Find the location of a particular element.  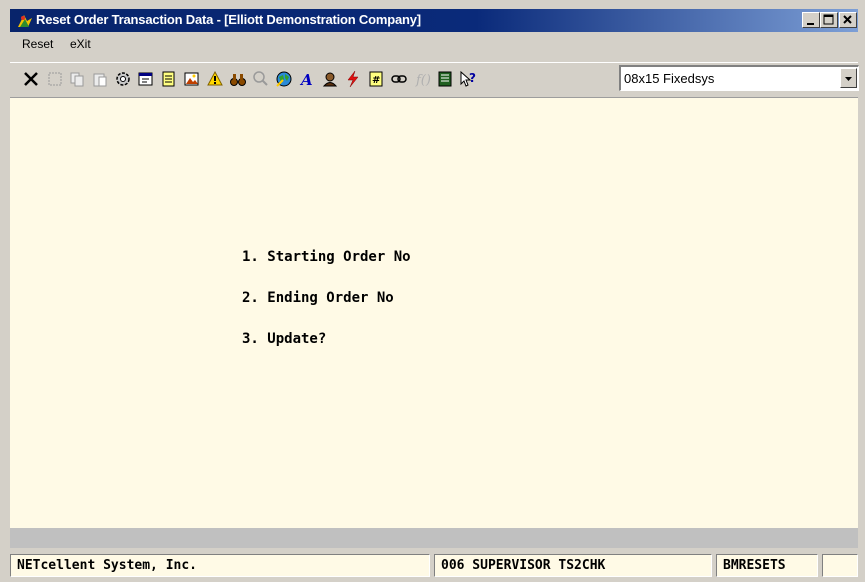

help-pointer-icon: ? is located at coordinates (468, 78).